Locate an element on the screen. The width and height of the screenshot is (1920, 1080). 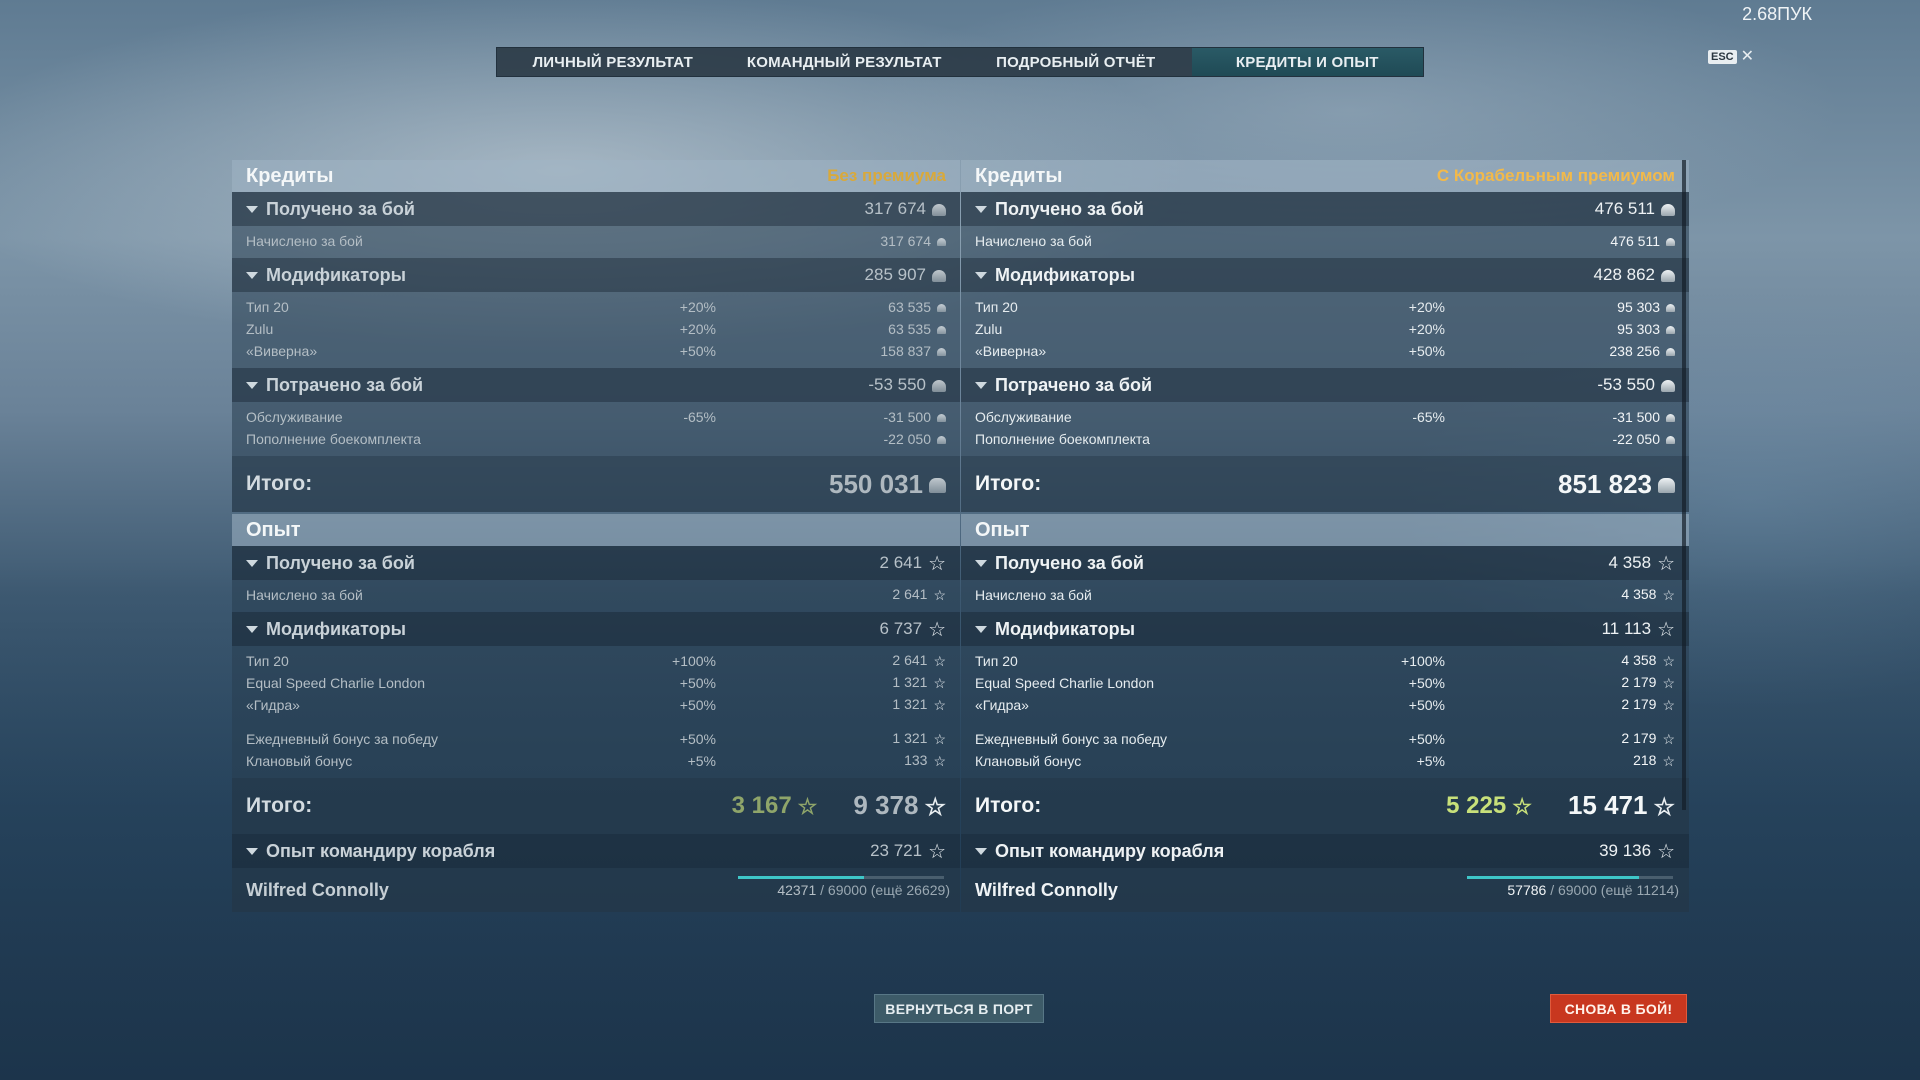
battle-again-button: СНОВА В БОЙ! is located at coordinates (1618, 1008).